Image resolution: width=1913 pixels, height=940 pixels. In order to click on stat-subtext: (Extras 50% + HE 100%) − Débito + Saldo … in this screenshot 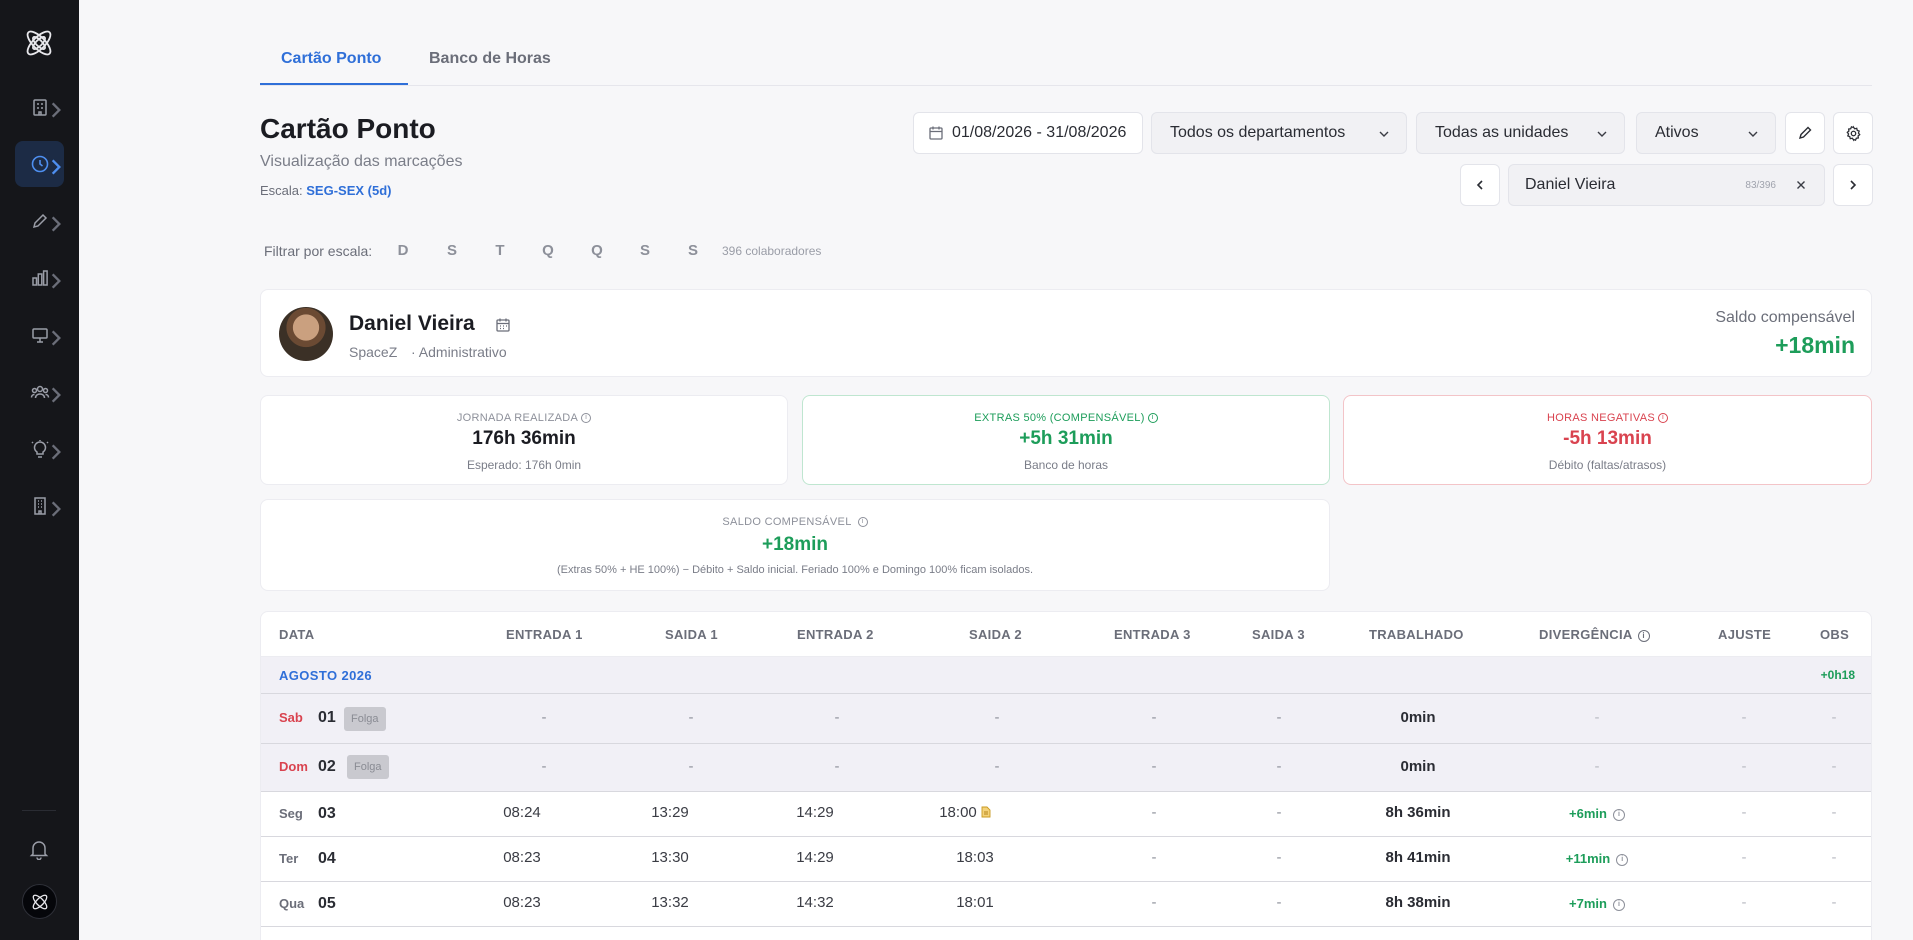, I will do `click(795, 570)`.